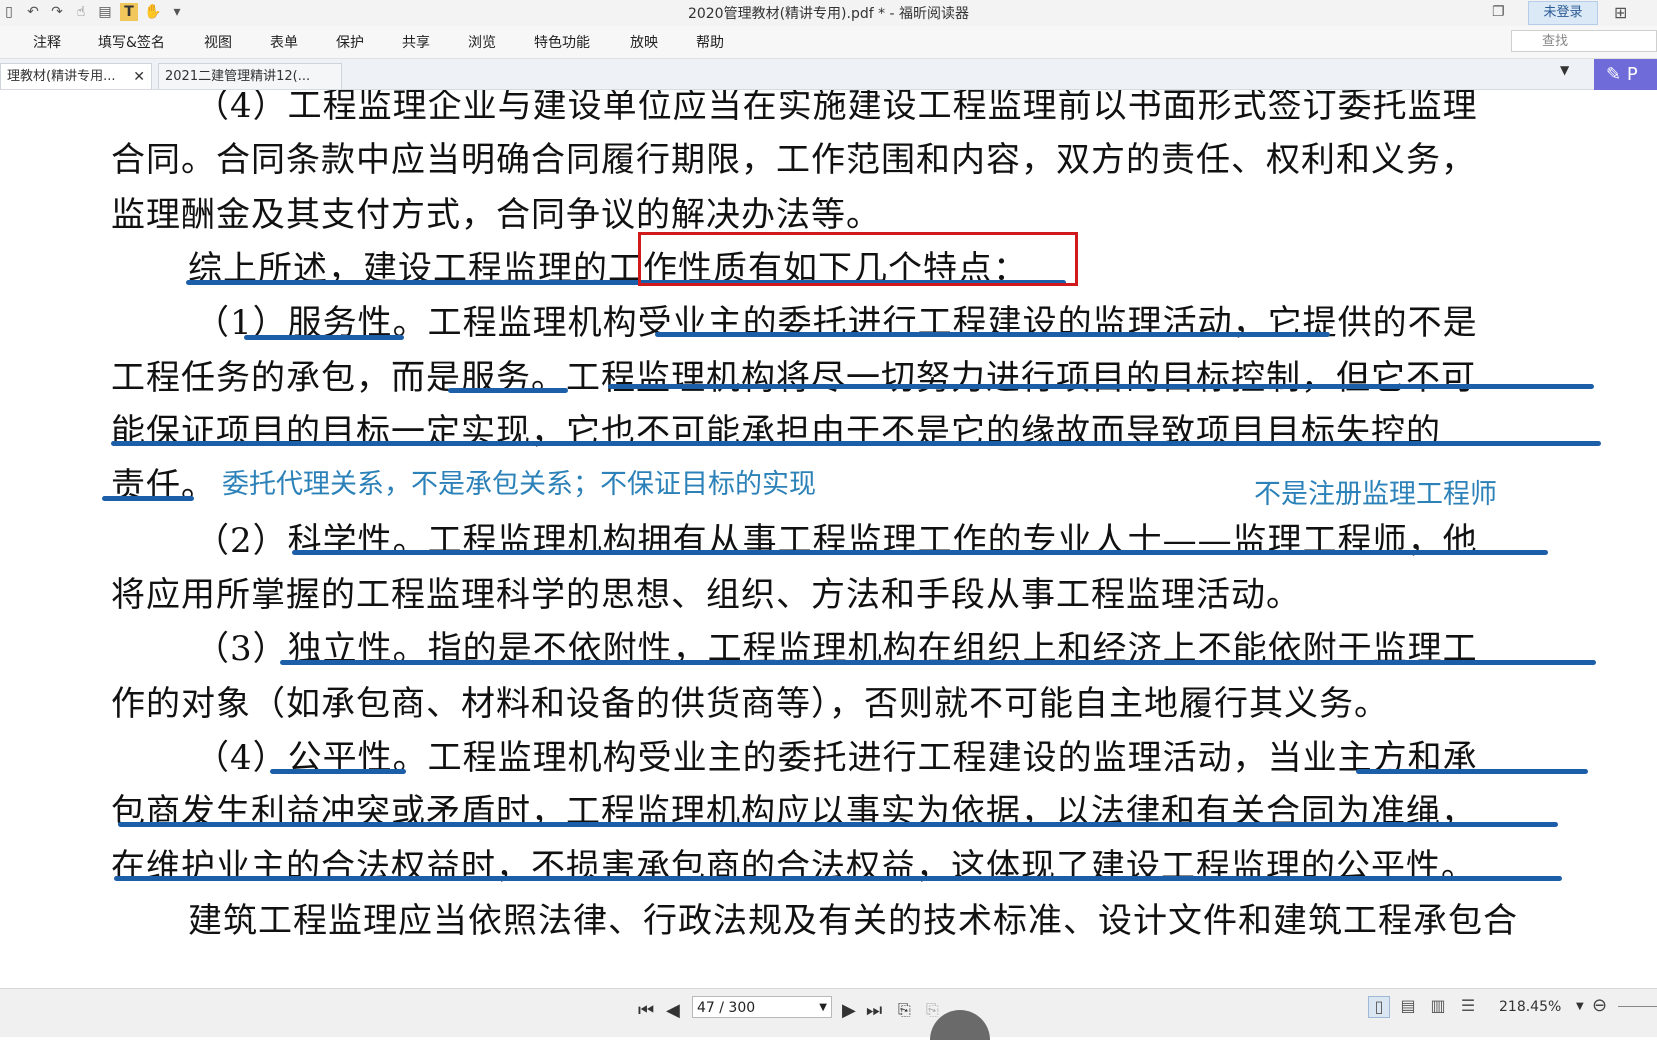 The height and width of the screenshot is (1040, 1657). I want to click on handwritten-note: 委托代理关系，不是承包关系；不保证目标的实现, so click(519, 484).